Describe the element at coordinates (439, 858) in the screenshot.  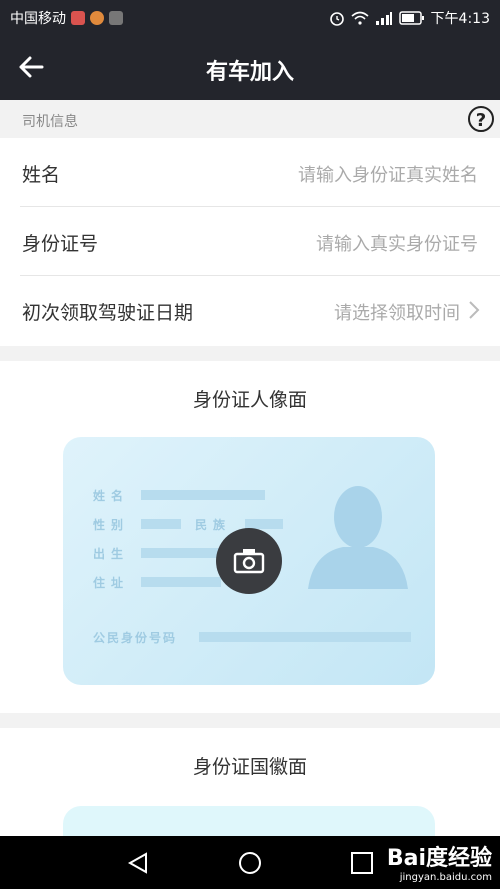
I see `watermark-brand: Bai度经验` at that location.